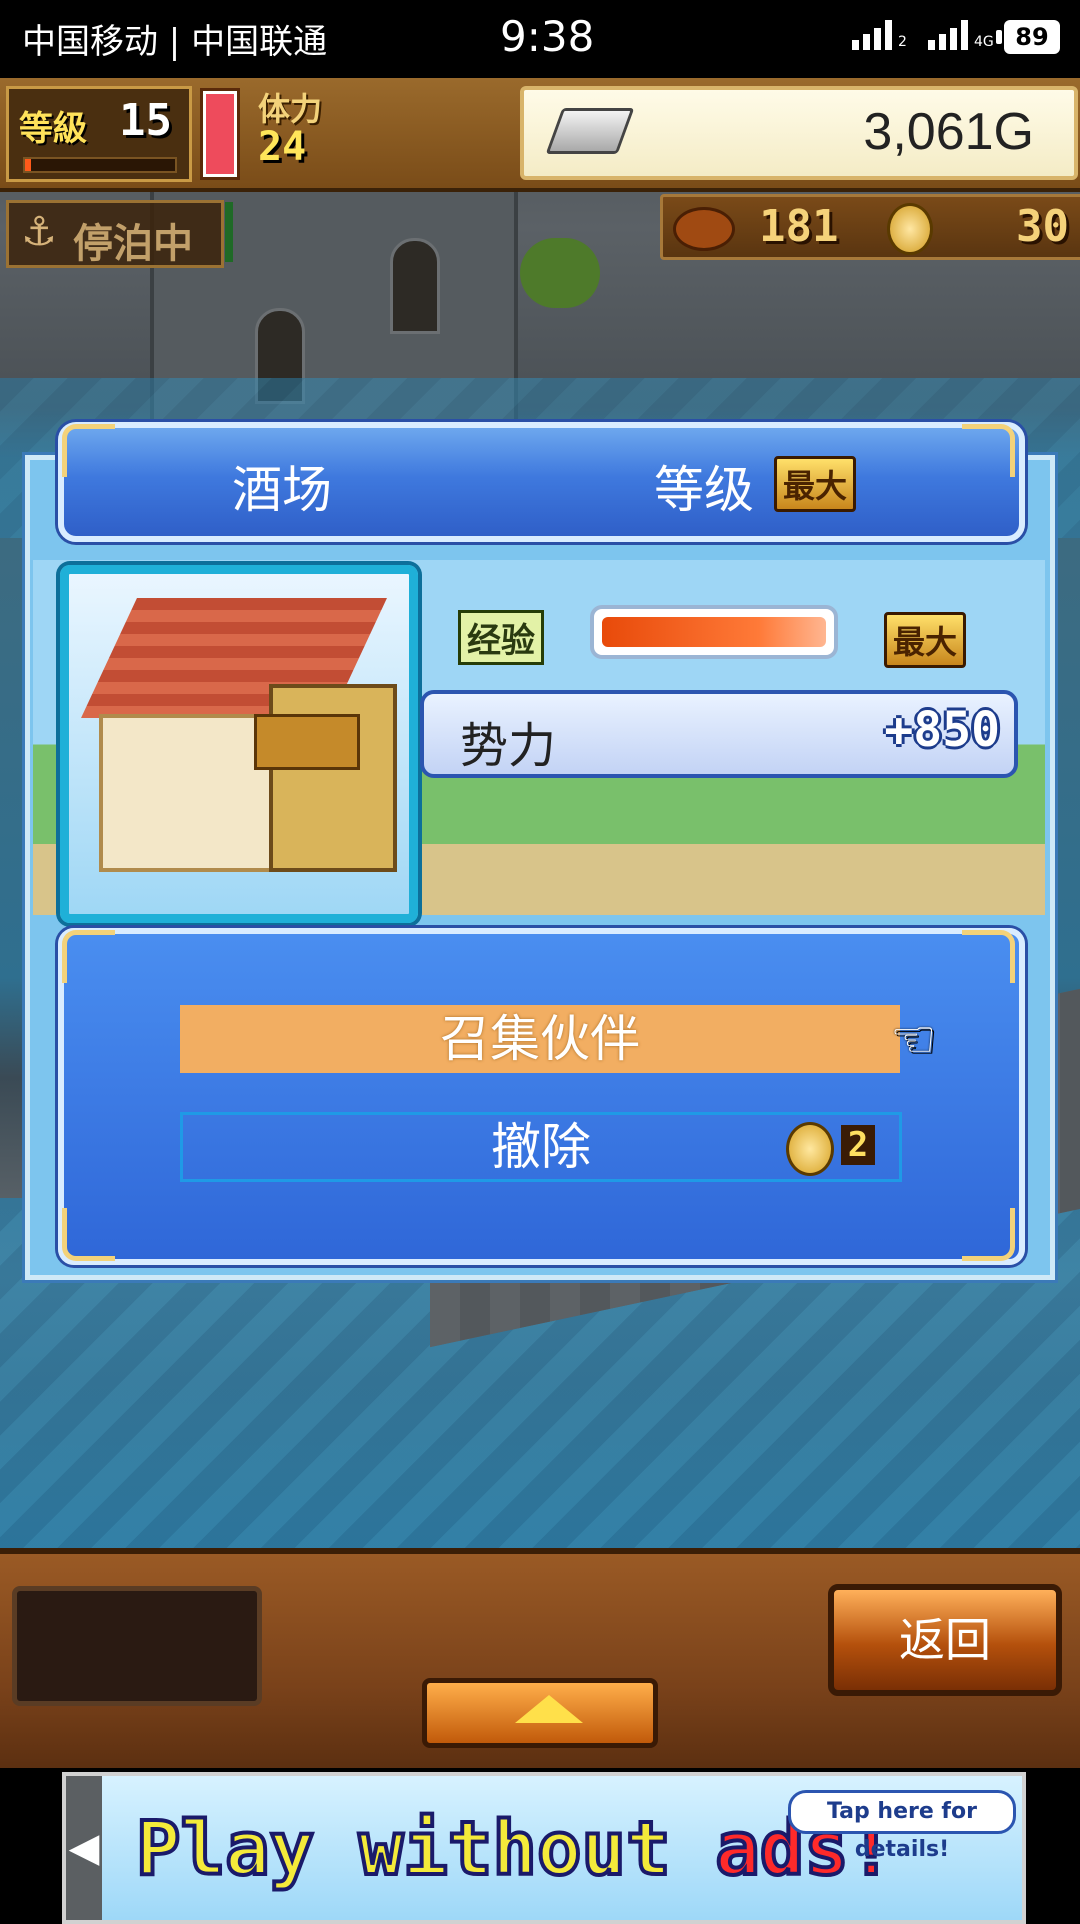 This screenshot has height=1924, width=1080. What do you see at coordinates (549, 1709) in the screenshot?
I see `arrow-up-icon` at bounding box center [549, 1709].